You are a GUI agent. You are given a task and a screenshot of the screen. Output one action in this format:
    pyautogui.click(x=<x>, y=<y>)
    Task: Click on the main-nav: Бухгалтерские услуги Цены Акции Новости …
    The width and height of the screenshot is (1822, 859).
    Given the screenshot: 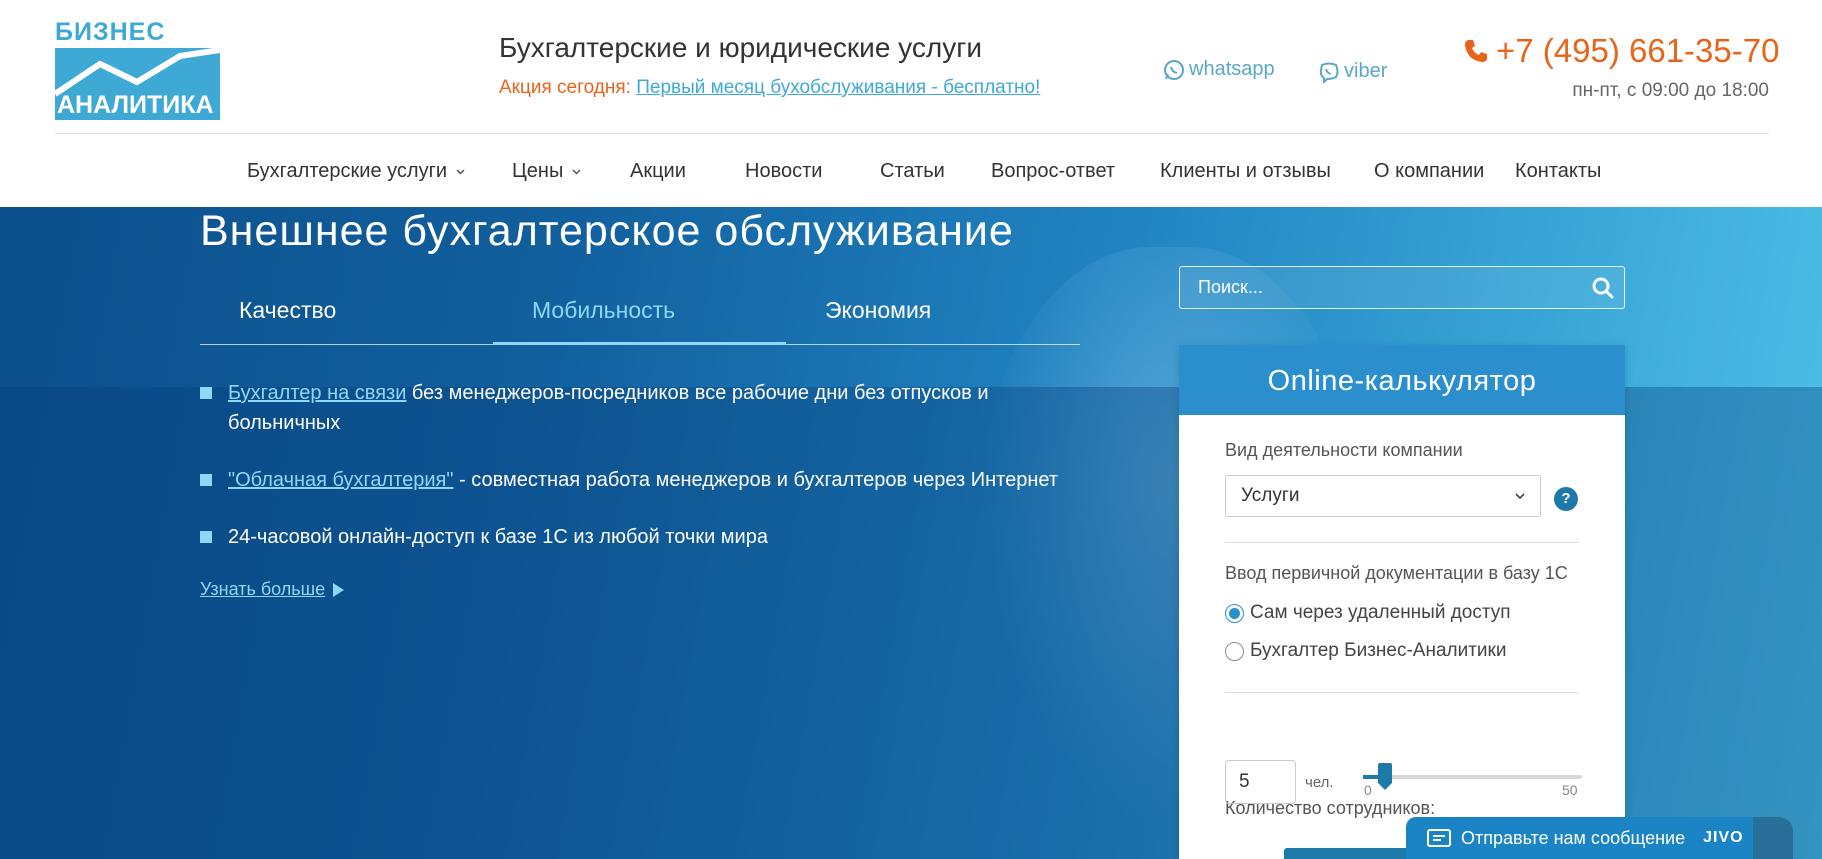 What is the action you would take?
    pyautogui.click(x=911, y=170)
    